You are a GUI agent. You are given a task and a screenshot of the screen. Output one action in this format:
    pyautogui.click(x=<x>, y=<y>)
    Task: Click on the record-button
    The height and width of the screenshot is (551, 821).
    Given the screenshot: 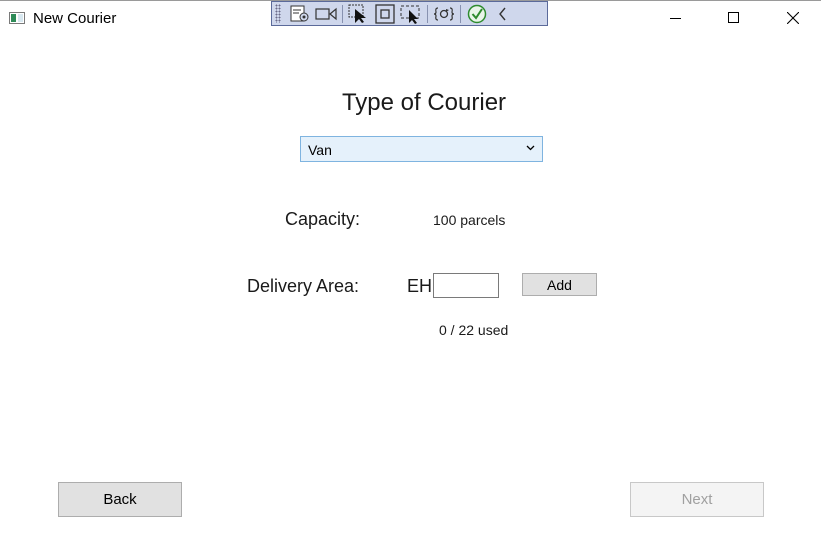 What is the action you would take?
    pyautogui.click(x=326, y=13)
    